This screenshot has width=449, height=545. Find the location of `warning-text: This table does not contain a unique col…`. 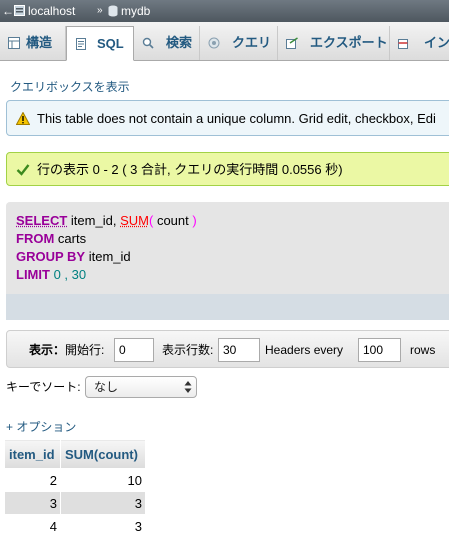

warning-text: This table does not contain a unique col… is located at coordinates (236, 118).